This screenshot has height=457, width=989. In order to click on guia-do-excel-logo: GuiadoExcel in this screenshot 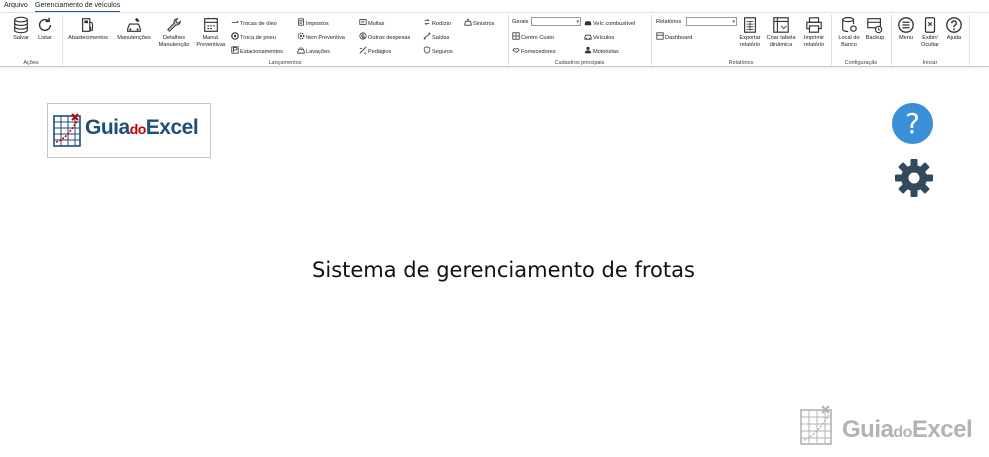, I will do `click(129, 130)`.